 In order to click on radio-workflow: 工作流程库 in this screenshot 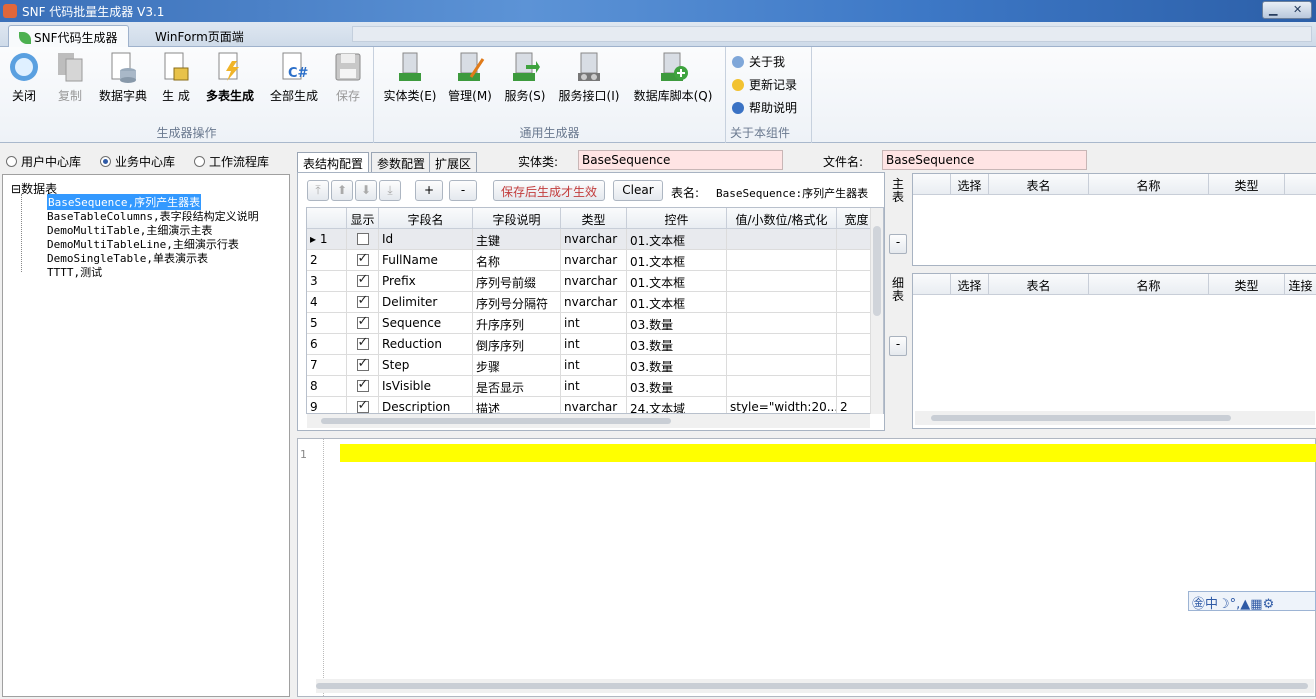, I will do `click(231, 161)`.